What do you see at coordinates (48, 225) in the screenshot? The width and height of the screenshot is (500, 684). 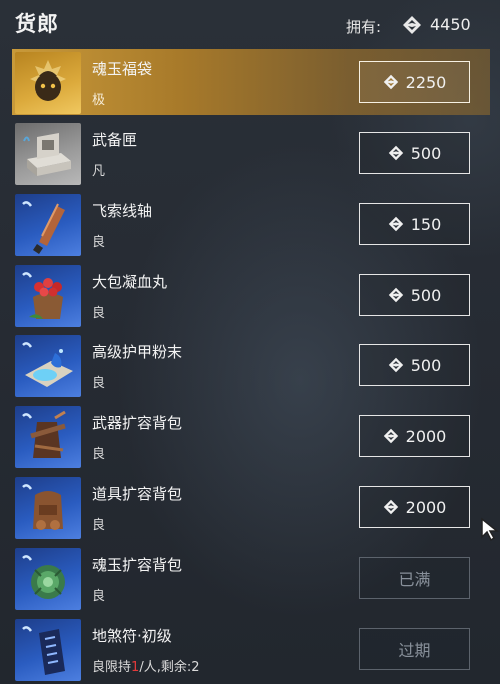 I see `rope-spool-icon` at bounding box center [48, 225].